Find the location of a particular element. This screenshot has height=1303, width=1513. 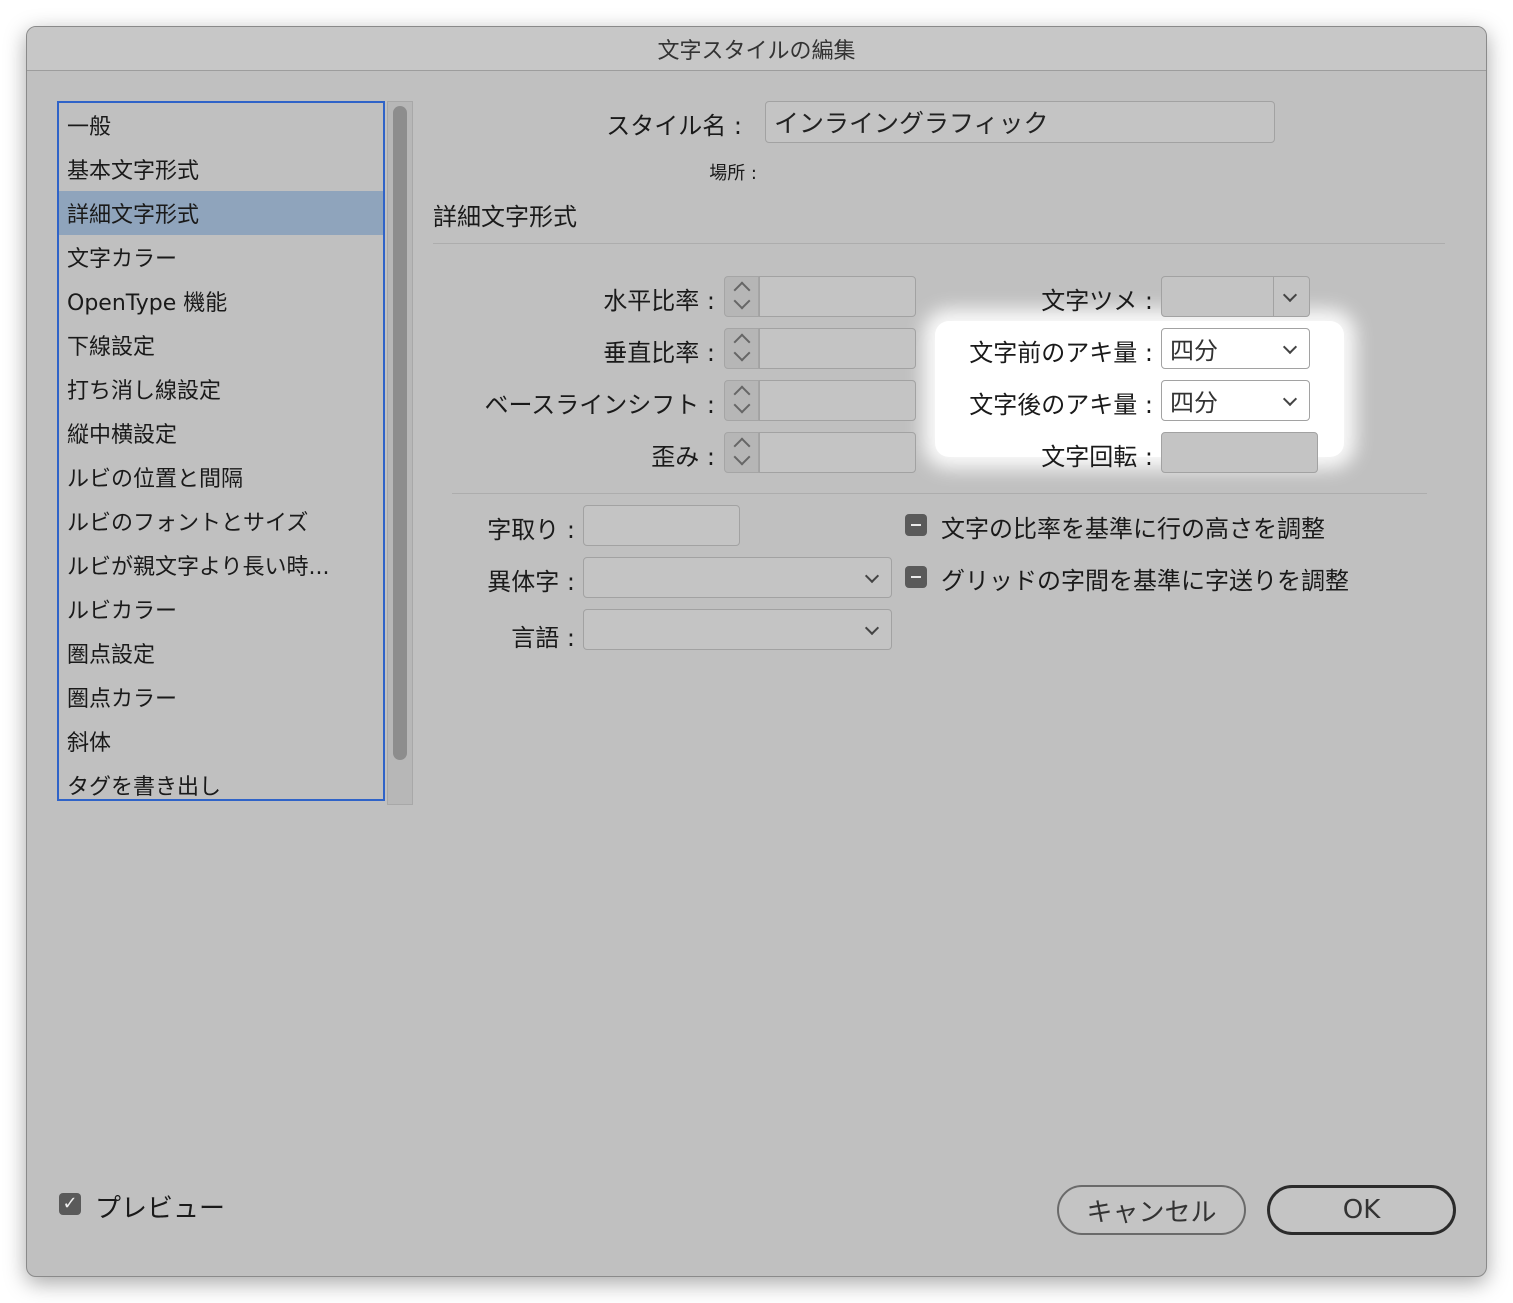

language-select is located at coordinates (737, 629).